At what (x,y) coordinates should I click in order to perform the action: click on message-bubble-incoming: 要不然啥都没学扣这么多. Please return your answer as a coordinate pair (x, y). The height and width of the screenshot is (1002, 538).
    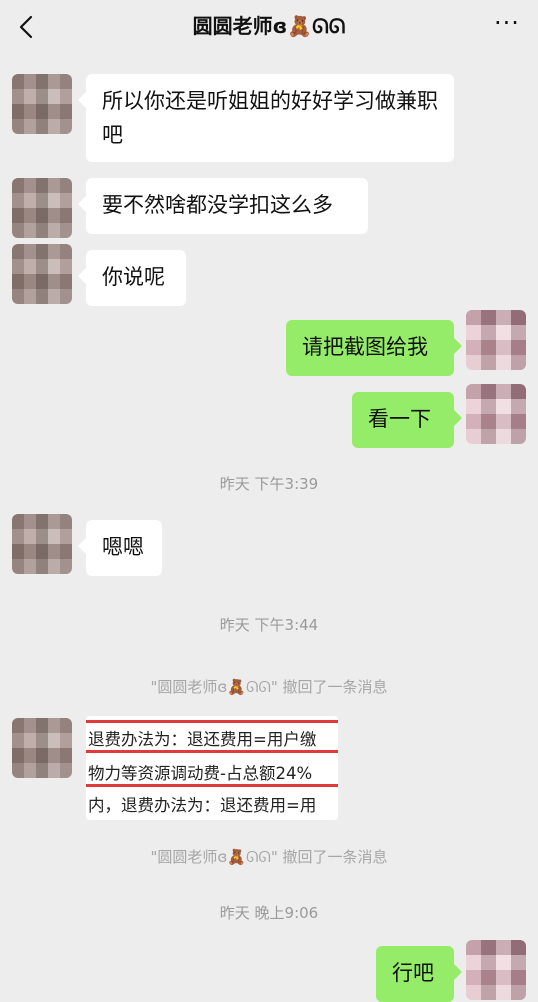
    Looking at the image, I should click on (223, 206).